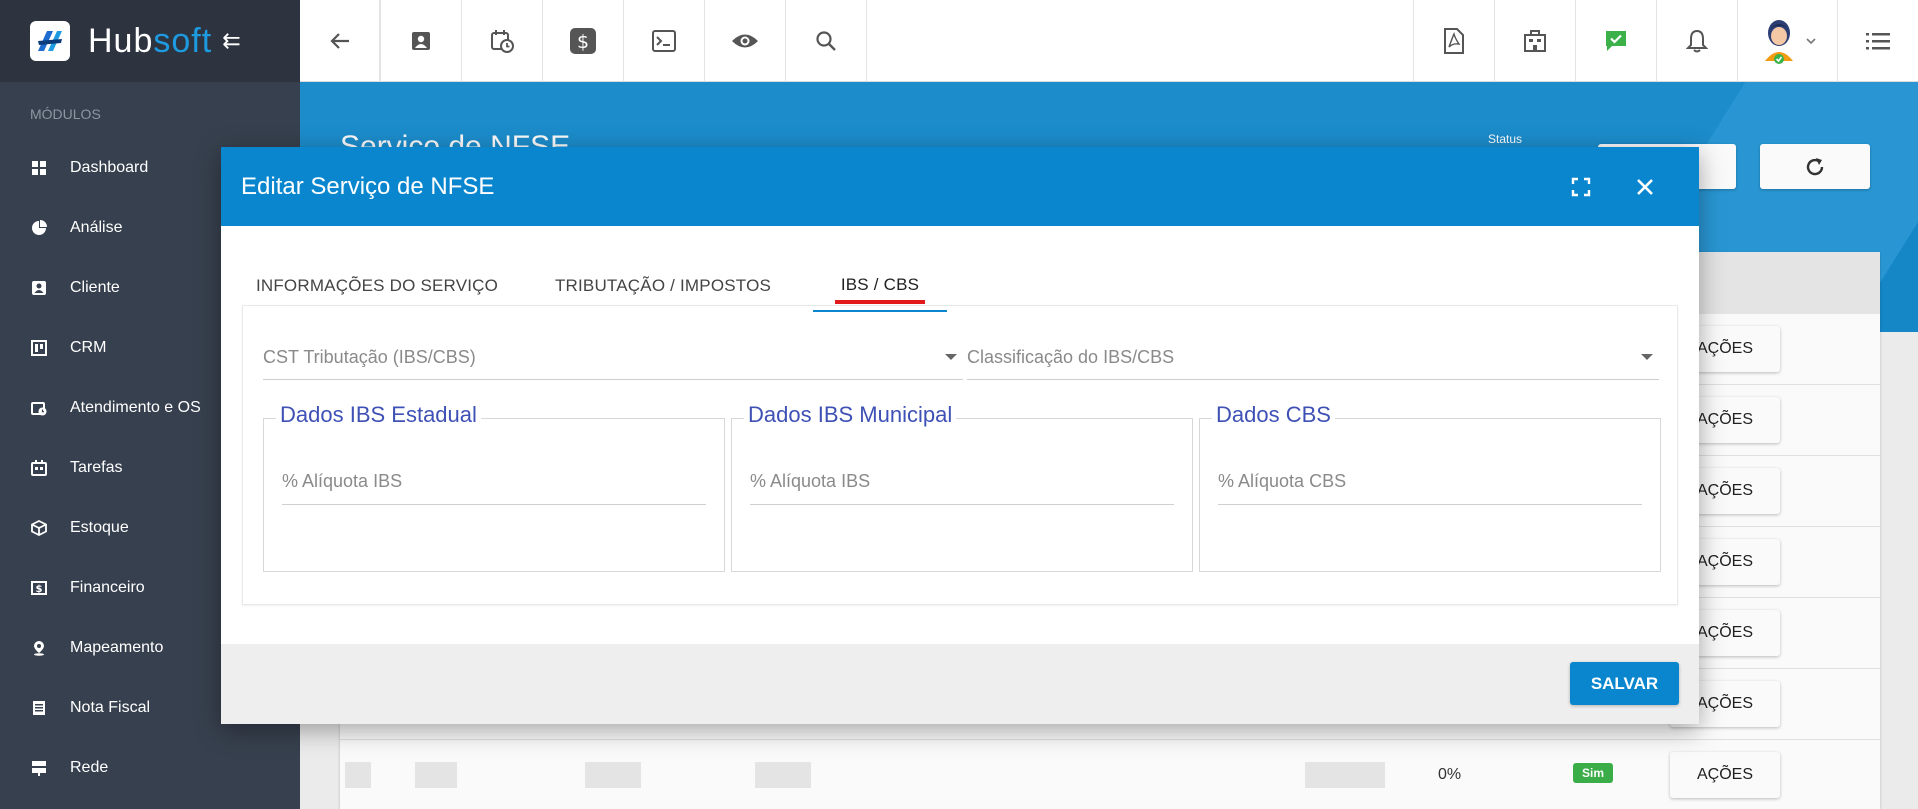 The image size is (1918, 809). I want to click on pdf-button, so click(1453, 41).